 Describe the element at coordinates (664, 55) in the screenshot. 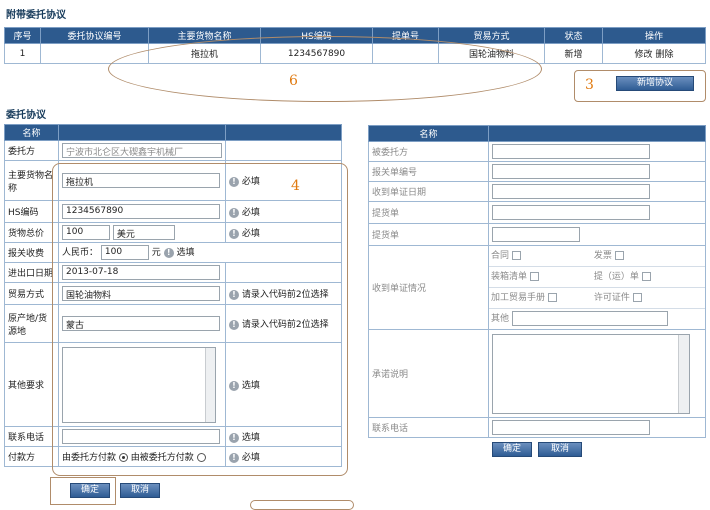

I see `delete-link: 删除` at that location.